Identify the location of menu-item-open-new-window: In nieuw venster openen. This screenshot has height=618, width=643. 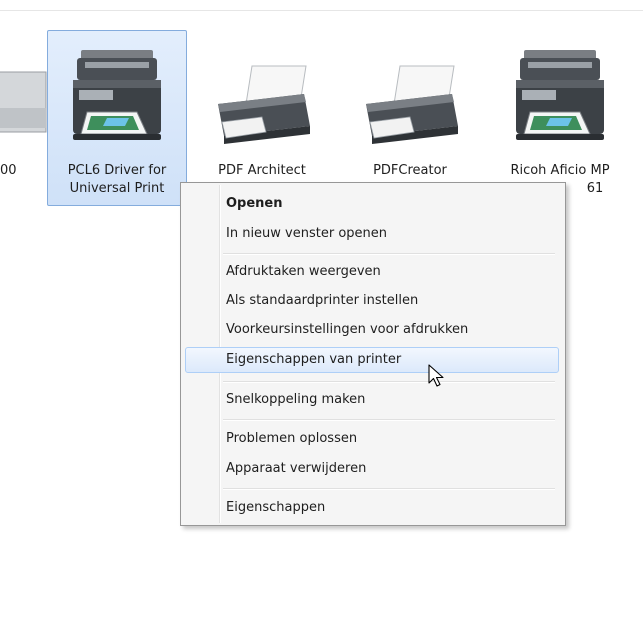
(372, 234).